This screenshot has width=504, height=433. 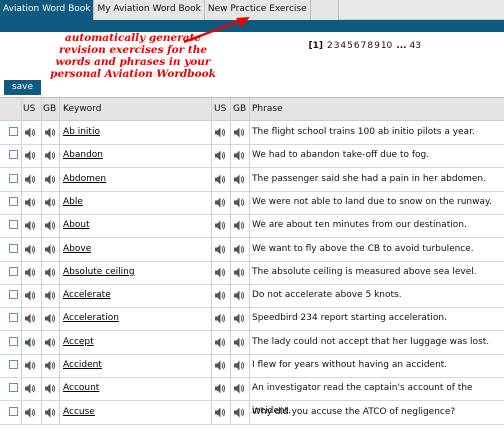 What do you see at coordinates (99, 272) in the screenshot?
I see `keyword-link: Absolute ceiling` at bounding box center [99, 272].